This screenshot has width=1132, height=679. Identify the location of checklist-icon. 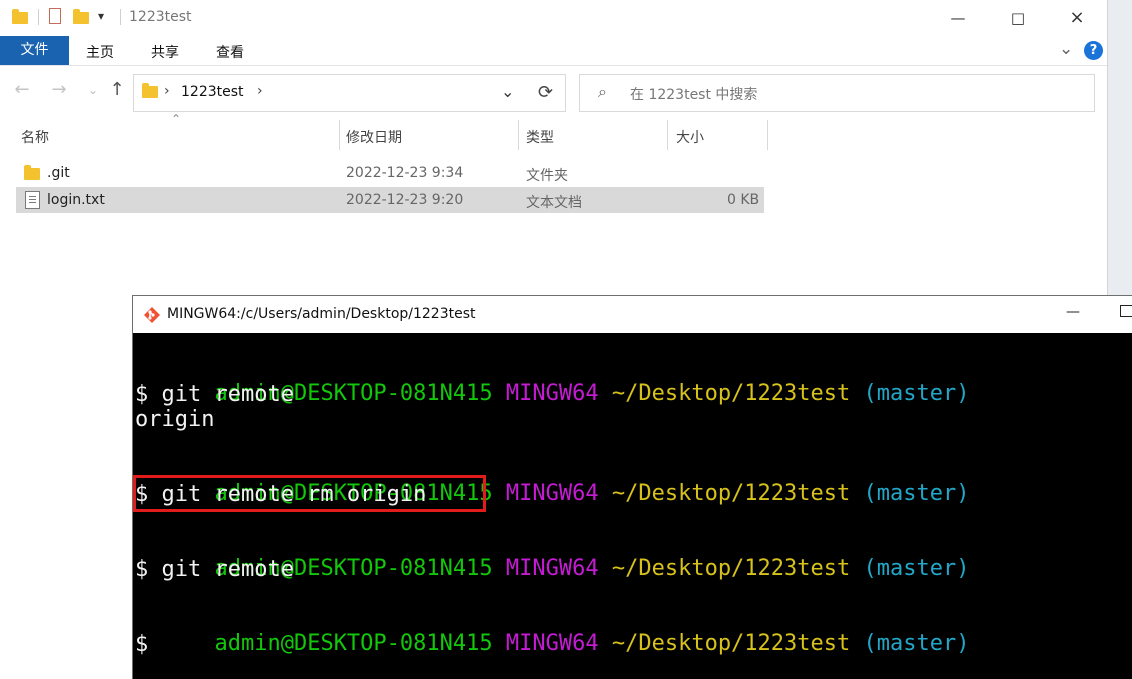
(55, 16).